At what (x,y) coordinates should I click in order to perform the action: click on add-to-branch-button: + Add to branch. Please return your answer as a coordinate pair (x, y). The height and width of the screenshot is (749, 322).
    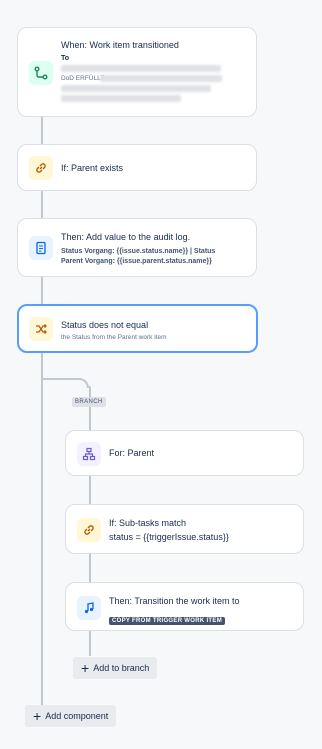
    Looking at the image, I should click on (115, 668).